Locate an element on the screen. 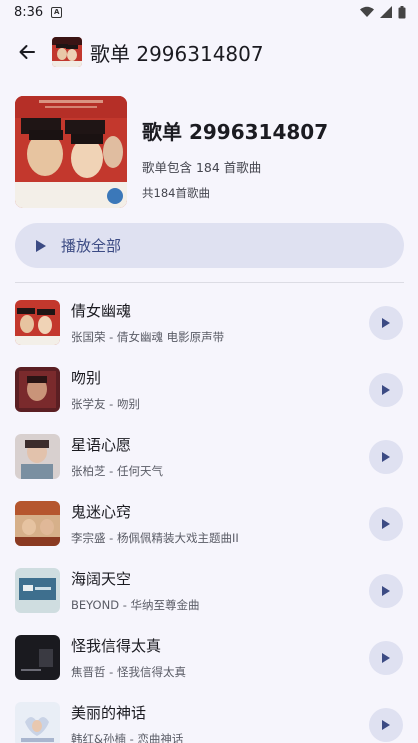 The height and width of the screenshot is (743, 418). divider is located at coordinates (209, 282).